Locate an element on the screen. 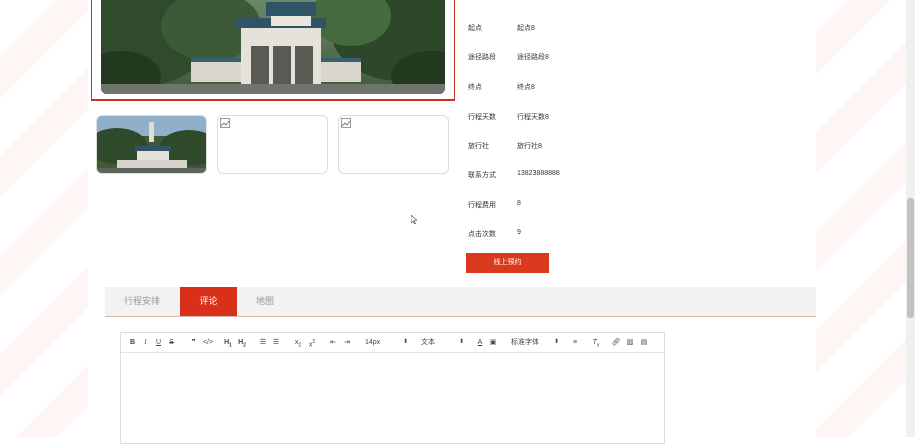  info-value: 9 is located at coordinates (519, 232).